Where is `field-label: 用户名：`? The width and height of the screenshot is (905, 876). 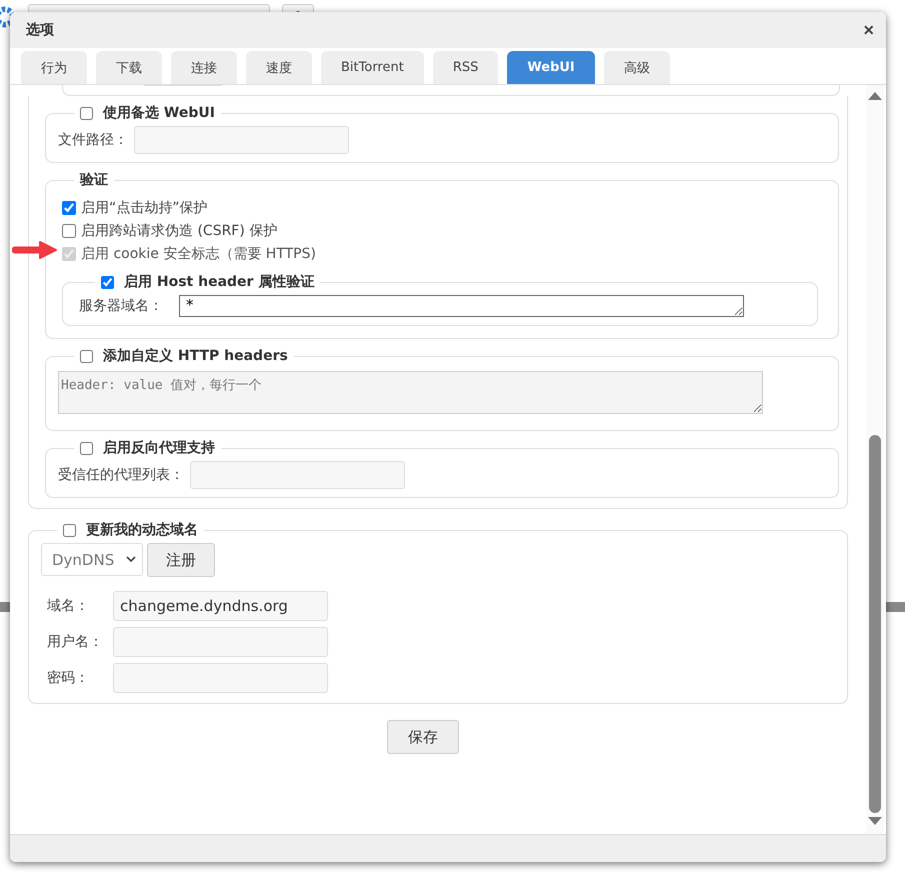
field-label: 用户名： is located at coordinates (75, 642).